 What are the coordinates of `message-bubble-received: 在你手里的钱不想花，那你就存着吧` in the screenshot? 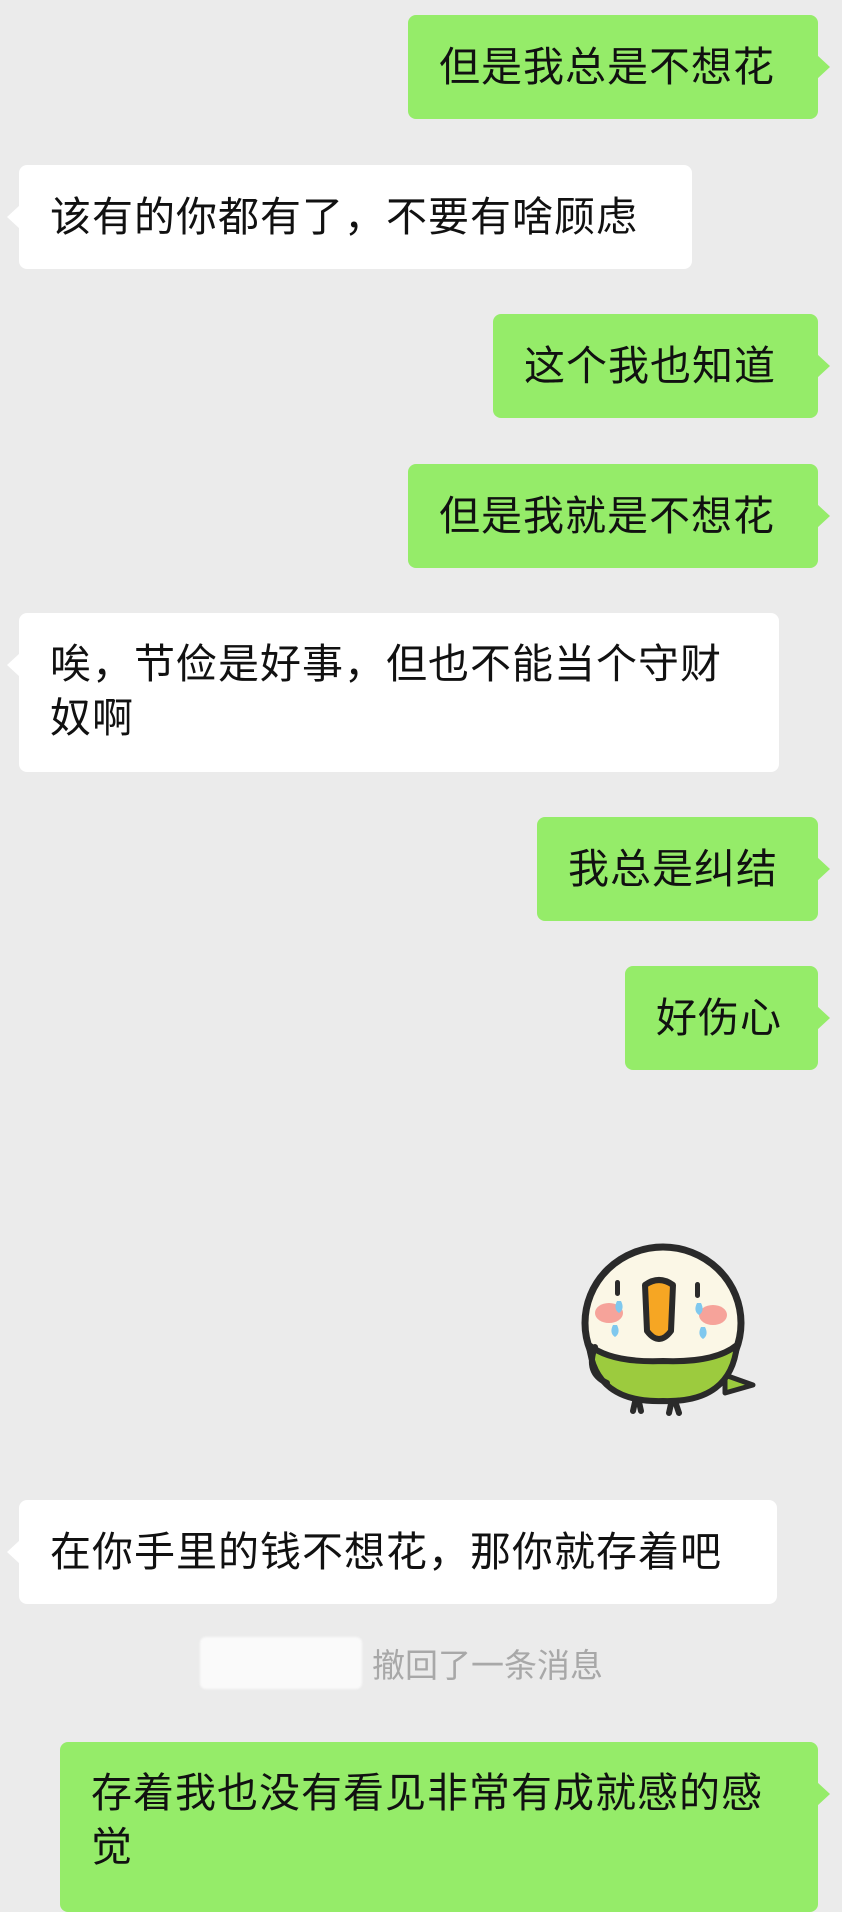 It's located at (392, 1552).